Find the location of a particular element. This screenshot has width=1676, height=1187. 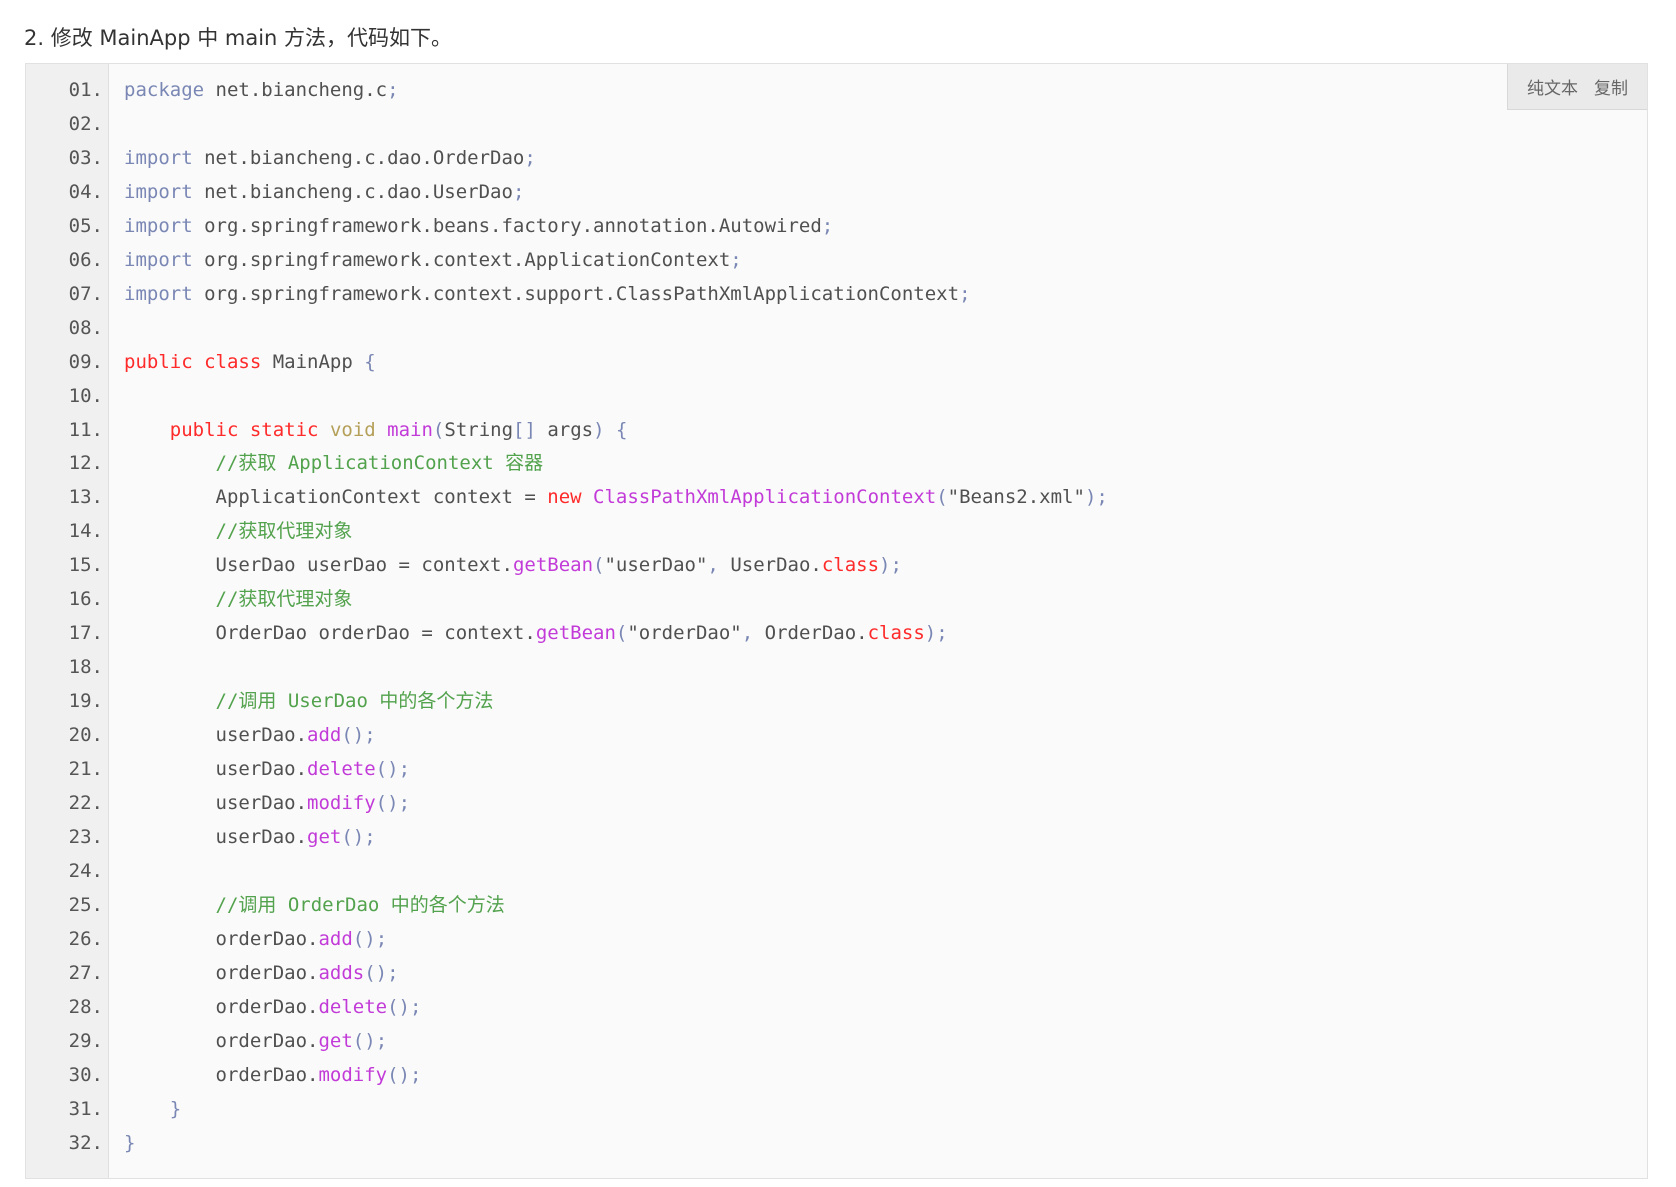

code-line: 02. is located at coordinates (836, 125).